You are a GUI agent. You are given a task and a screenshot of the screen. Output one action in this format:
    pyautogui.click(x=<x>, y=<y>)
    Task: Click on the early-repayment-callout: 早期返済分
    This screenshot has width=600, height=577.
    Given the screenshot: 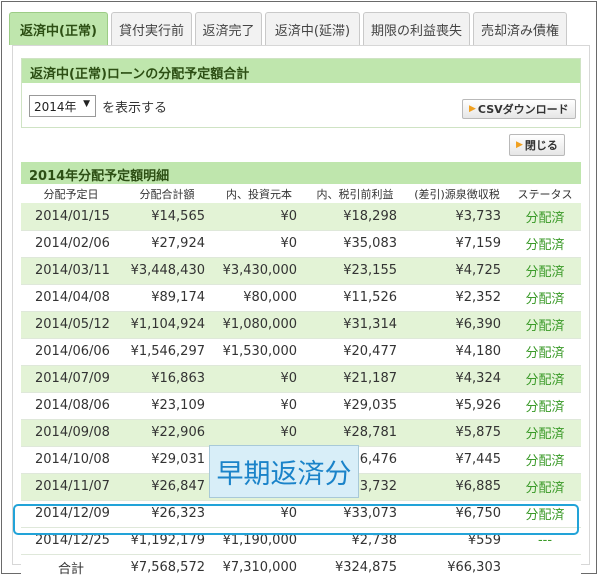 What is the action you would take?
    pyautogui.click(x=284, y=471)
    